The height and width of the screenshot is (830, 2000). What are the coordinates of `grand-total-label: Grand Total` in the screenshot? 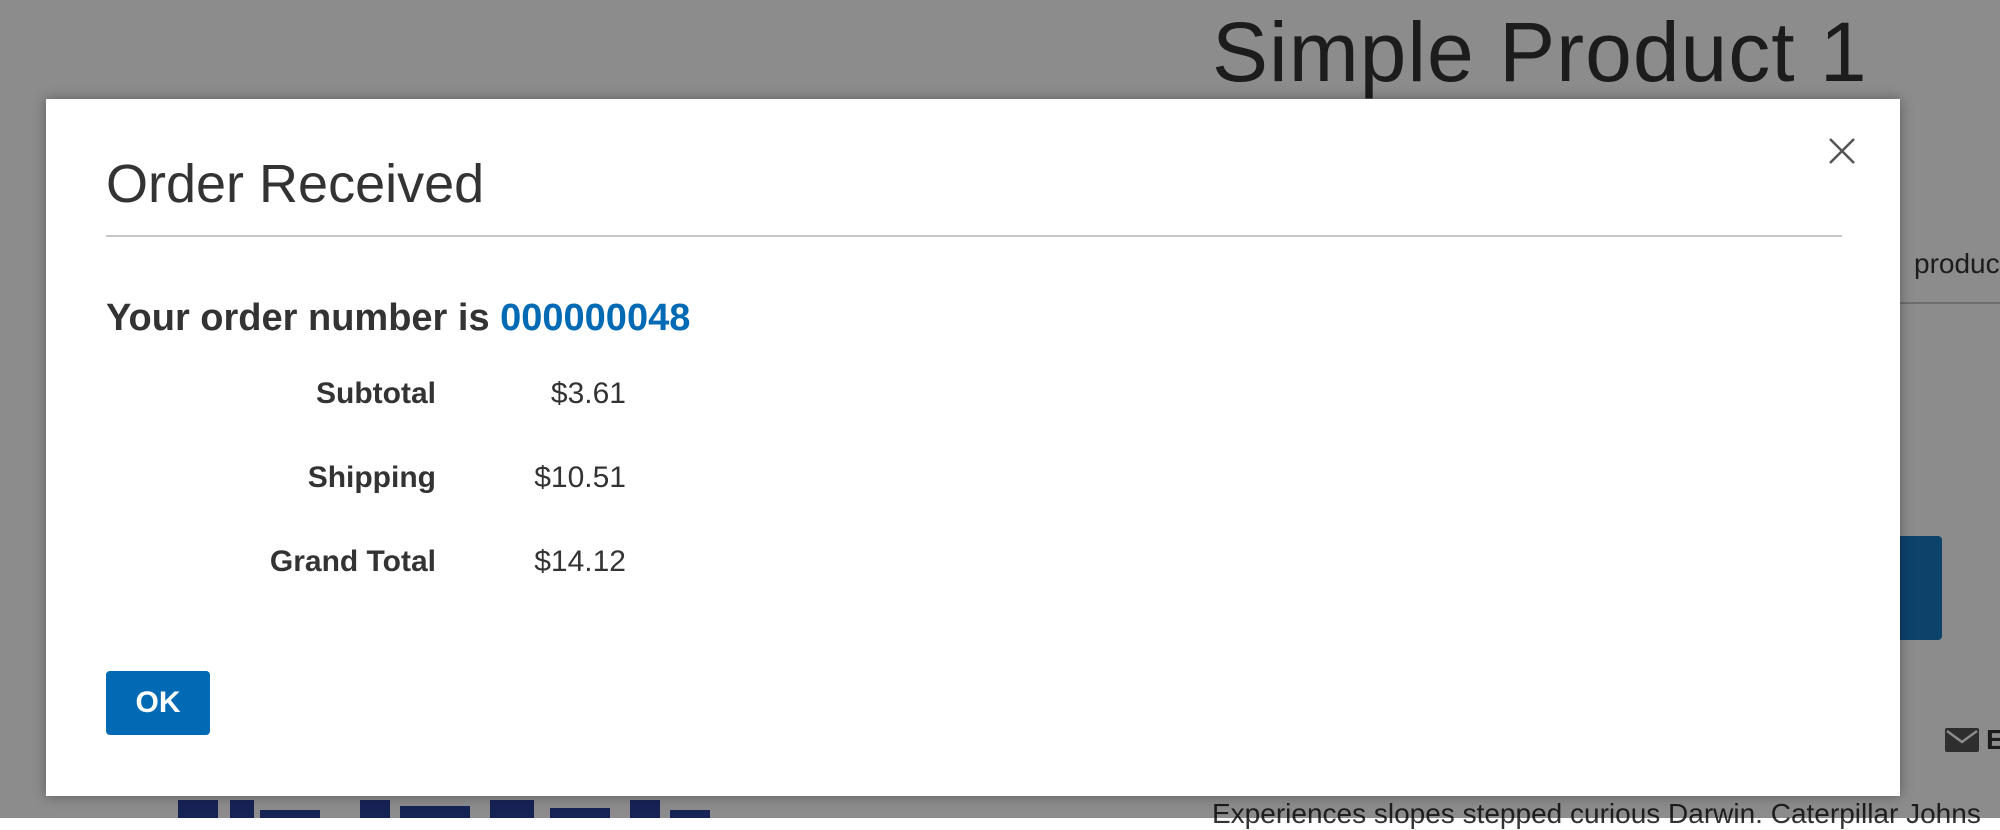 It's located at (352, 561).